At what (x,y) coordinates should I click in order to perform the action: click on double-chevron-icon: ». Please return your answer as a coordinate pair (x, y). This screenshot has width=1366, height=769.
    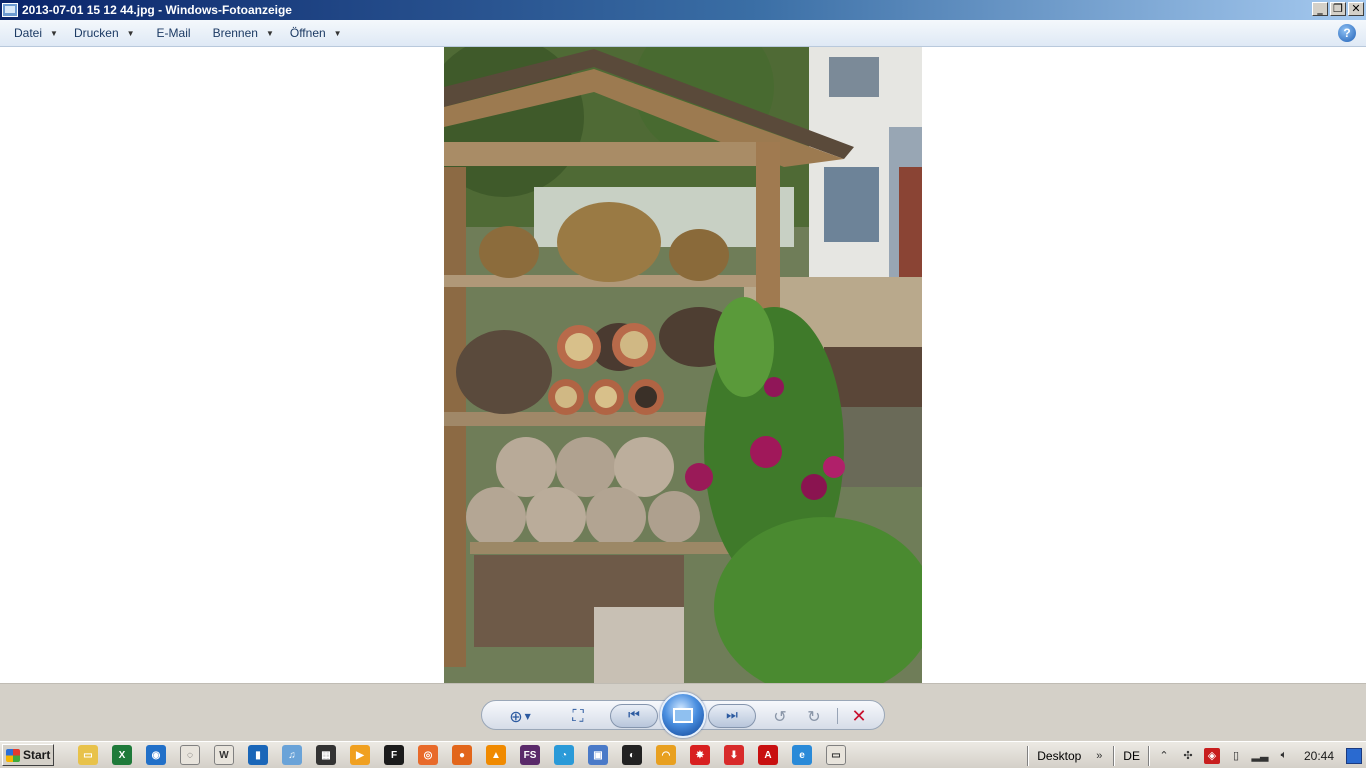
    Looking at the image, I should click on (1099, 756).